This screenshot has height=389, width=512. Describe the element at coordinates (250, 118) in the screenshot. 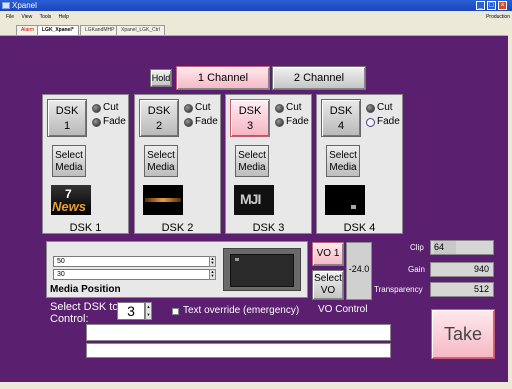

I see `dsk-3-button: DSK 3` at that location.